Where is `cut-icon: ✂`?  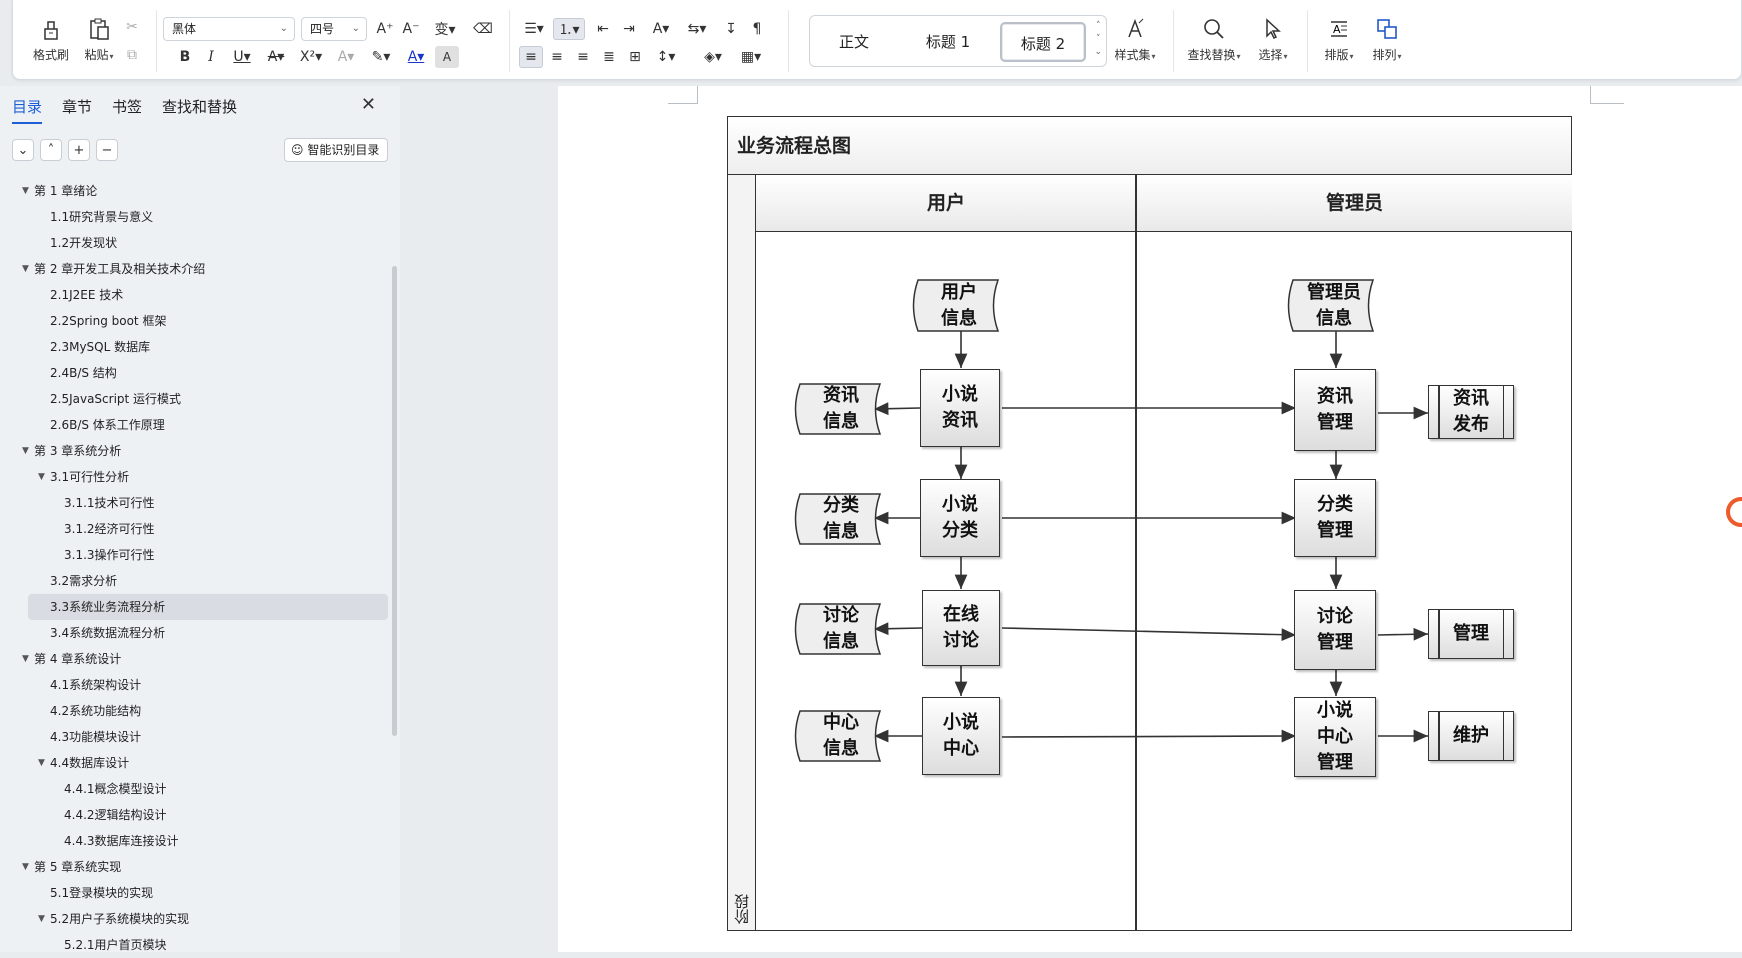
cut-icon: ✂ is located at coordinates (132, 27).